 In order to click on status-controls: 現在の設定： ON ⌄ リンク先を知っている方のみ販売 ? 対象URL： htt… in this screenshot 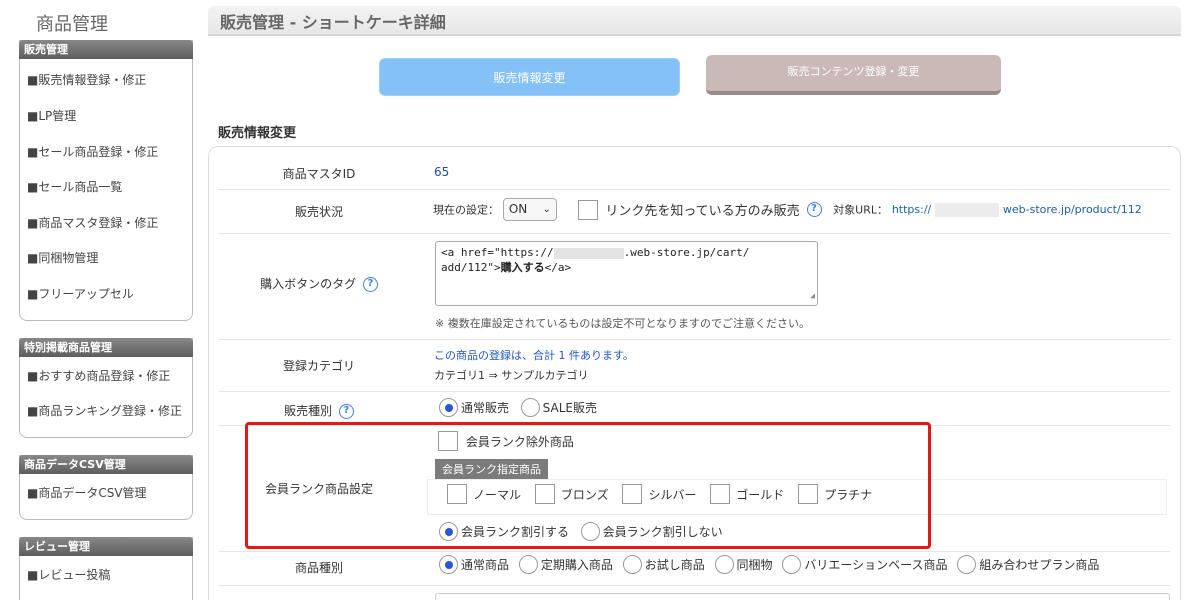, I will do `click(787, 209)`.